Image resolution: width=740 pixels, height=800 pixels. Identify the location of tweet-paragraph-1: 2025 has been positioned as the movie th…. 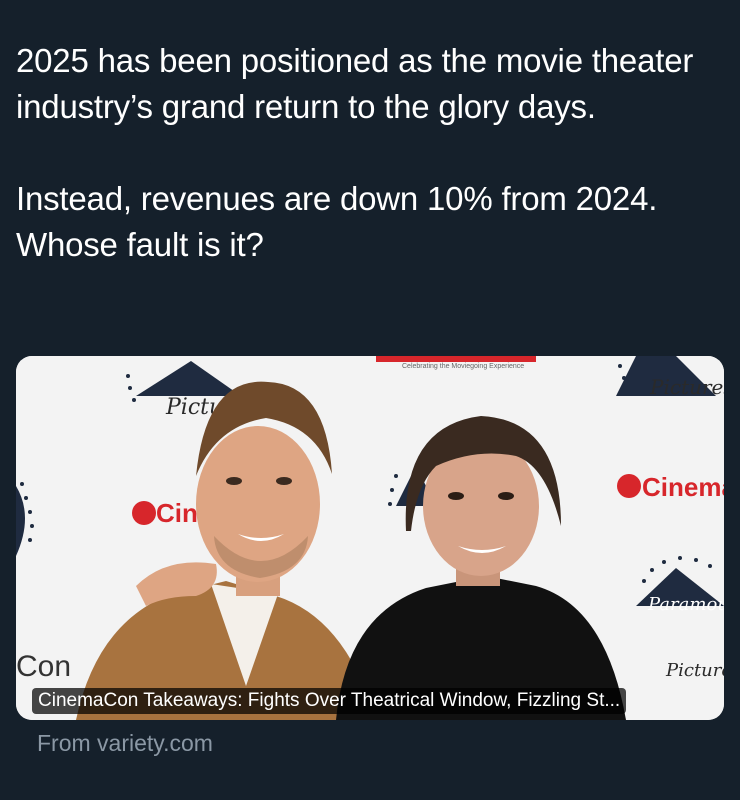
(355, 83).